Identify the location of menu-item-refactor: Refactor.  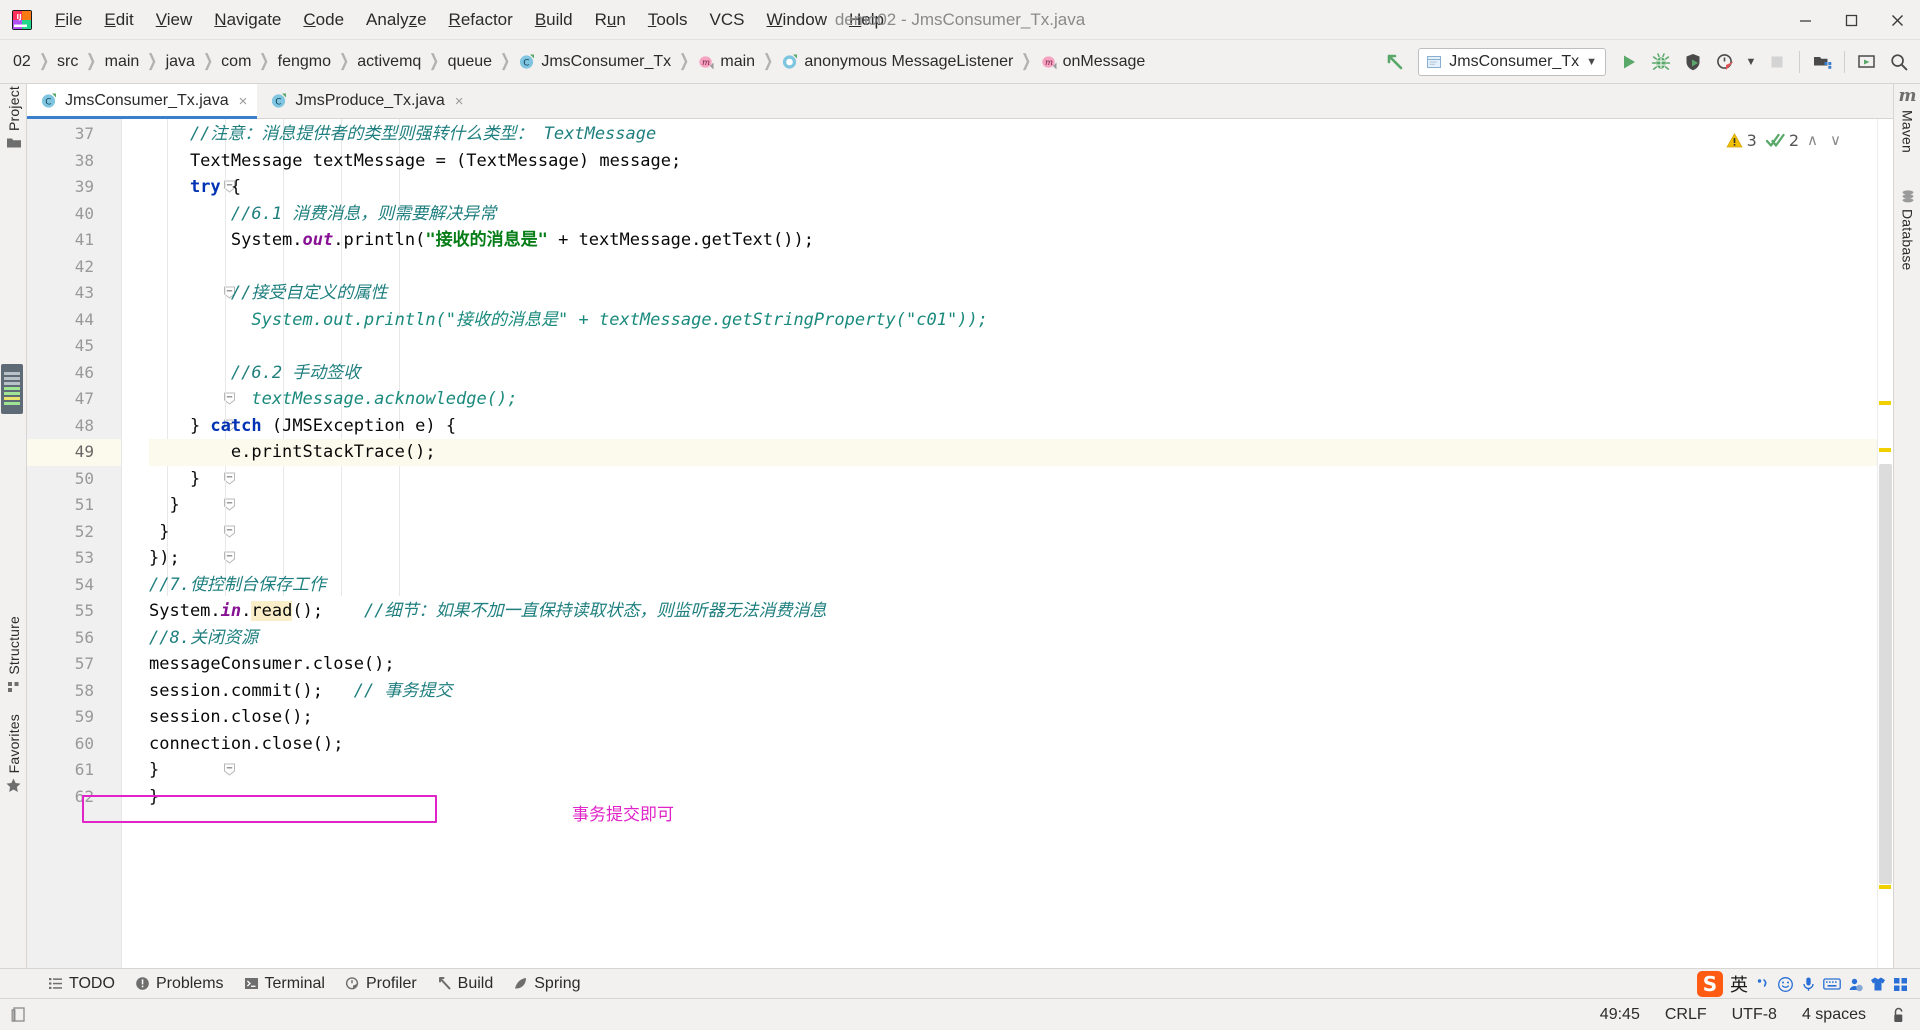
(481, 20).